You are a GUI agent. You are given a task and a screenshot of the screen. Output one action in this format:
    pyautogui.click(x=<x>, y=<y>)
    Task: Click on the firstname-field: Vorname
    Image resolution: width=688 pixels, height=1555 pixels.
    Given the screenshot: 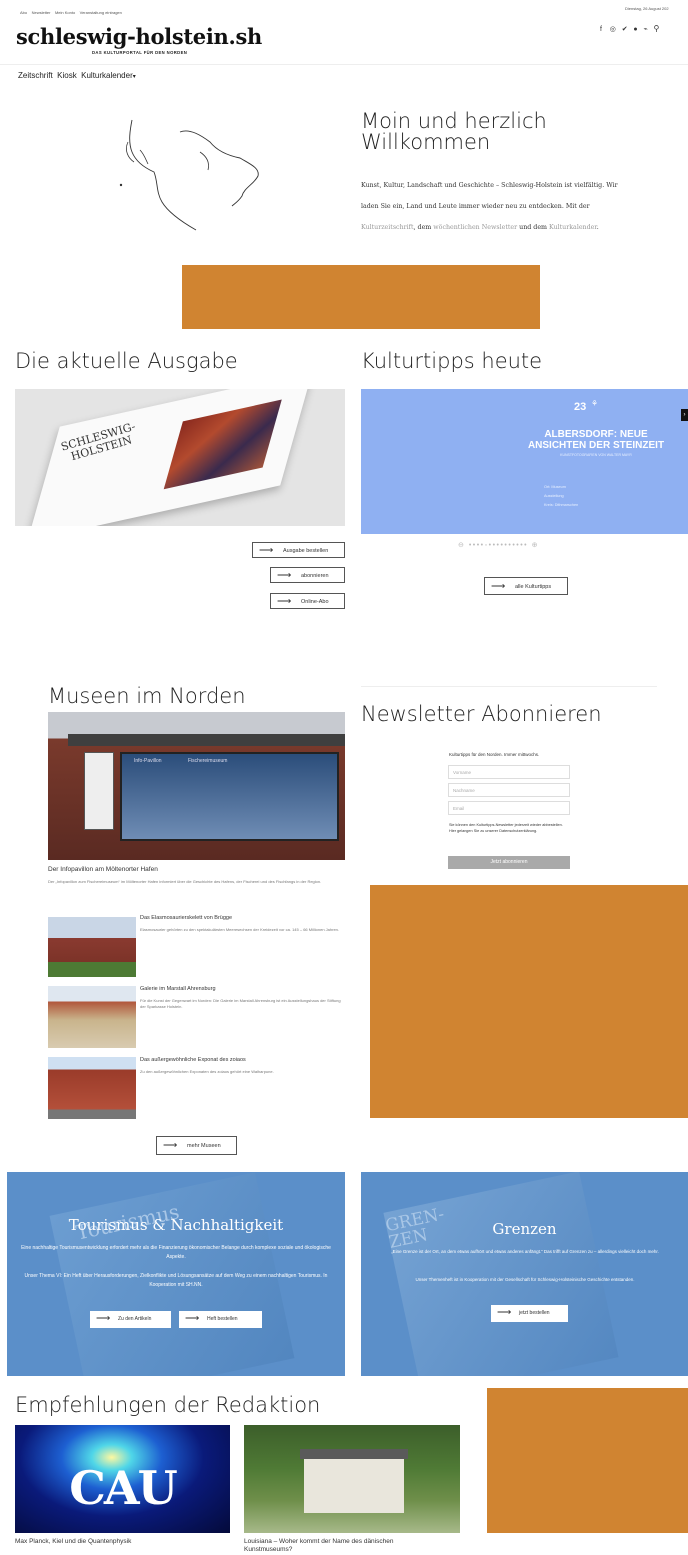 What is the action you would take?
    pyautogui.click(x=509, y=772)
    